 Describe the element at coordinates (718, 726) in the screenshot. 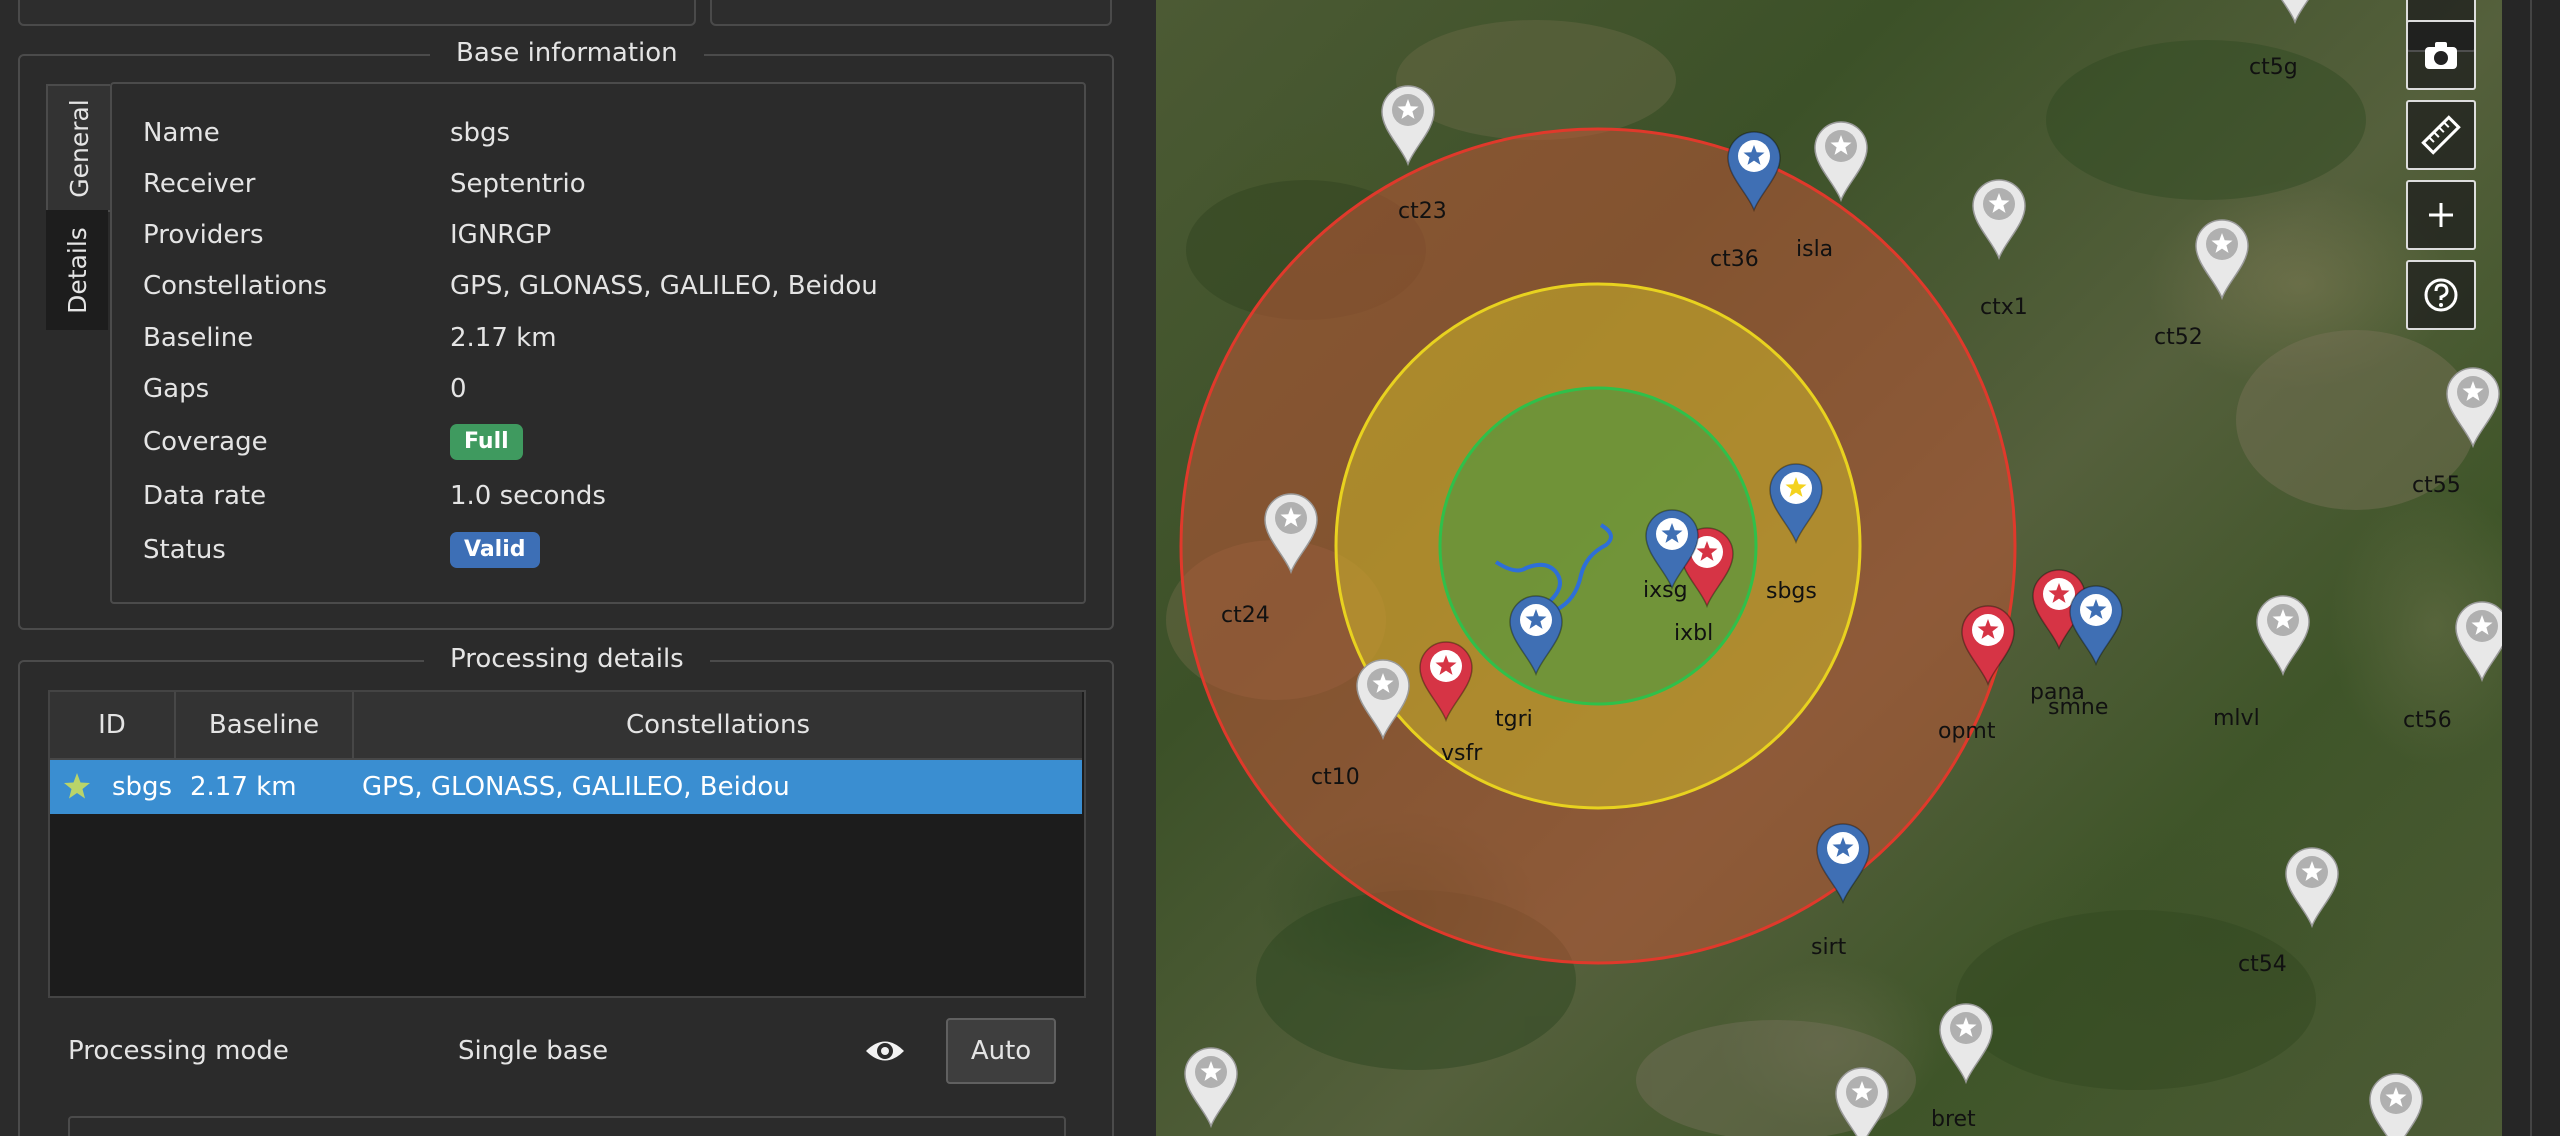

I see `column-header-constellations: Constellations` at that location.